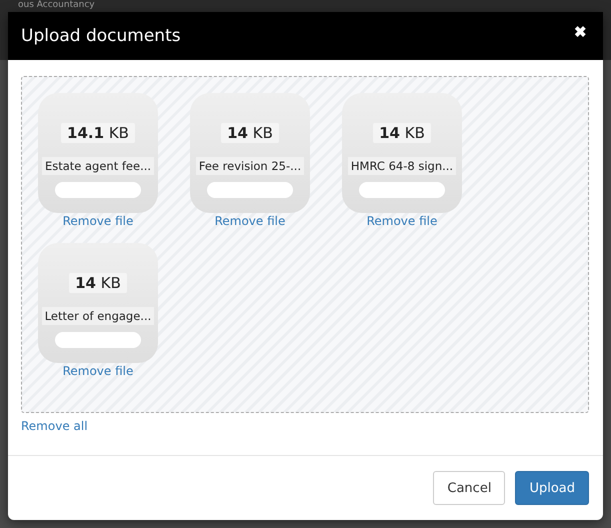  What do you see at coordinates (98, 133) in the screenshot?
I see `file-size: 14.1 KB` at bounding box center [98, 133].